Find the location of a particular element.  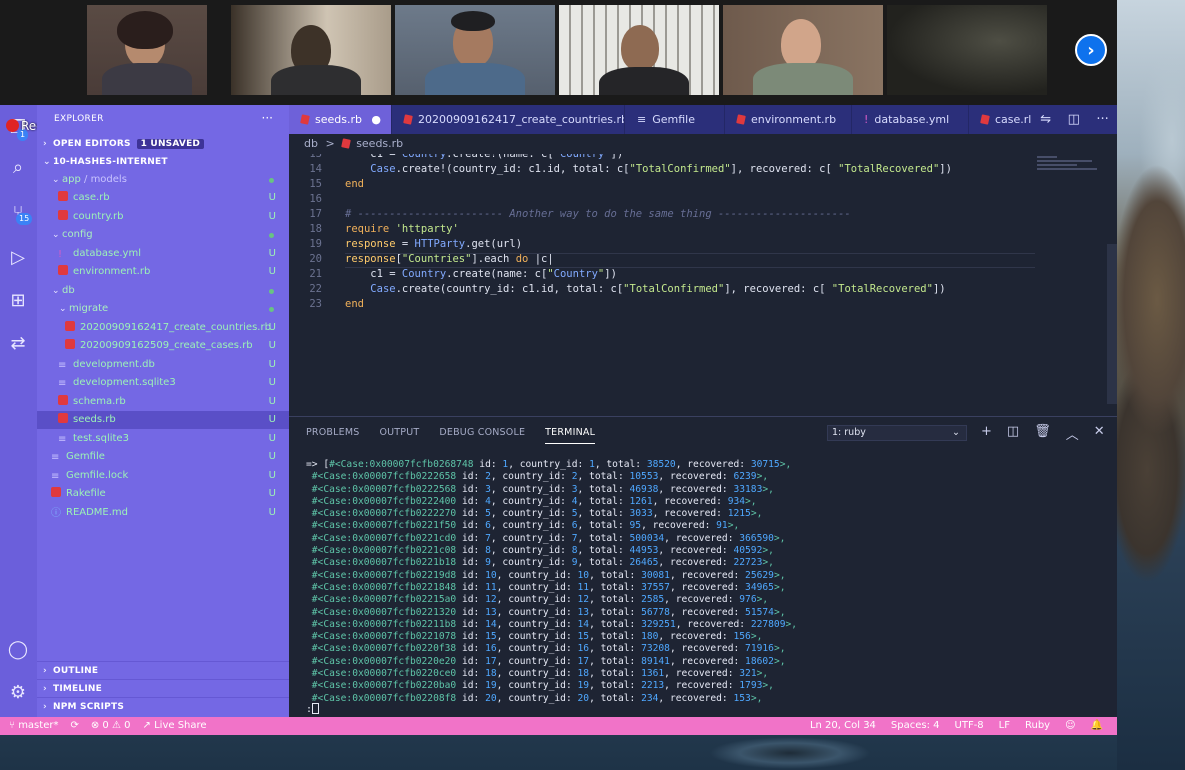

code-line: response = HTTParty.get(url) is located at coordinates (434, 244).